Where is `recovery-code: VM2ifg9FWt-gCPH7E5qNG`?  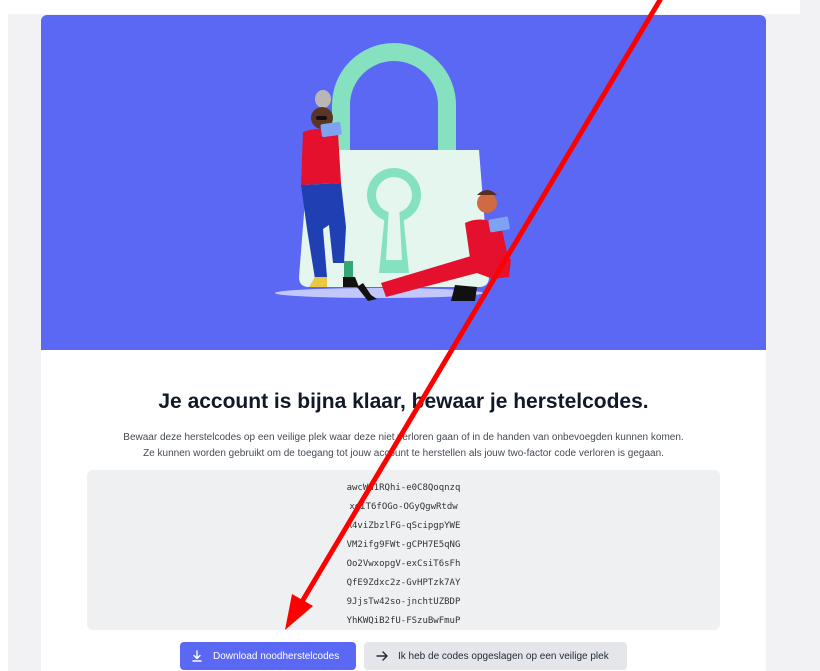 recovery-code: VM2ifg9FWt-gCPH7E5qNG is located at coordinates (403, 545).